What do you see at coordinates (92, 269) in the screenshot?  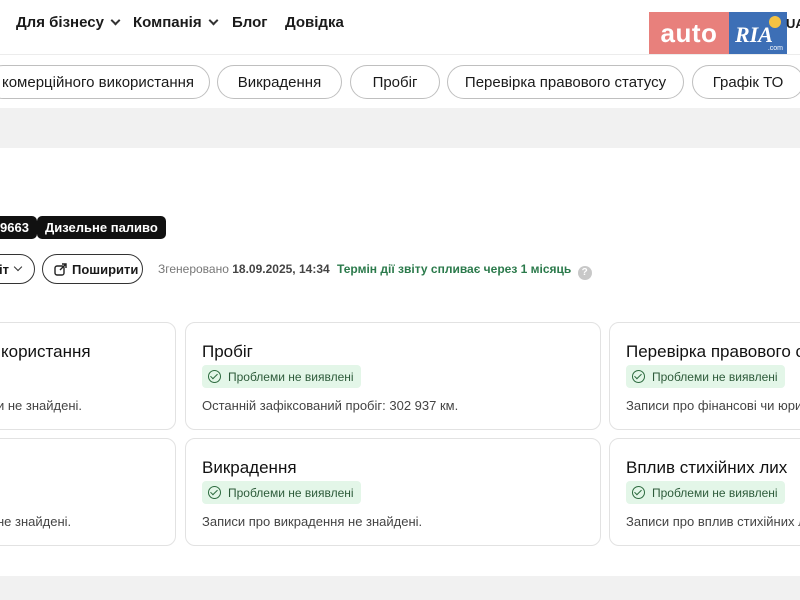 I see `share-button: Поширити` at bounding box center [92, 269].